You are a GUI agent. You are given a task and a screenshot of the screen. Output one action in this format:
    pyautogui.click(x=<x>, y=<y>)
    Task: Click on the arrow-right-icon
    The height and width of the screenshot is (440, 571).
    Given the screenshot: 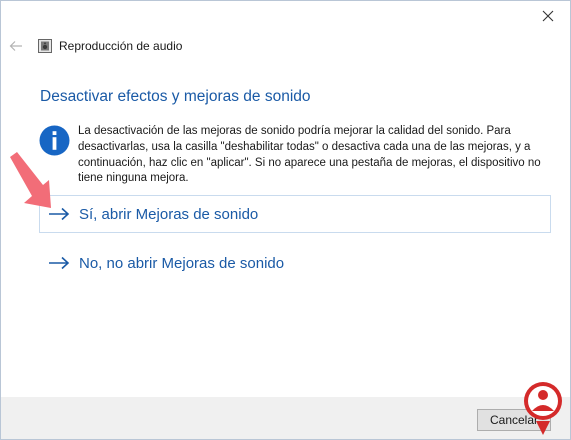 What is the action you would take?
    pyautogui.click(x=59, y=263)
    